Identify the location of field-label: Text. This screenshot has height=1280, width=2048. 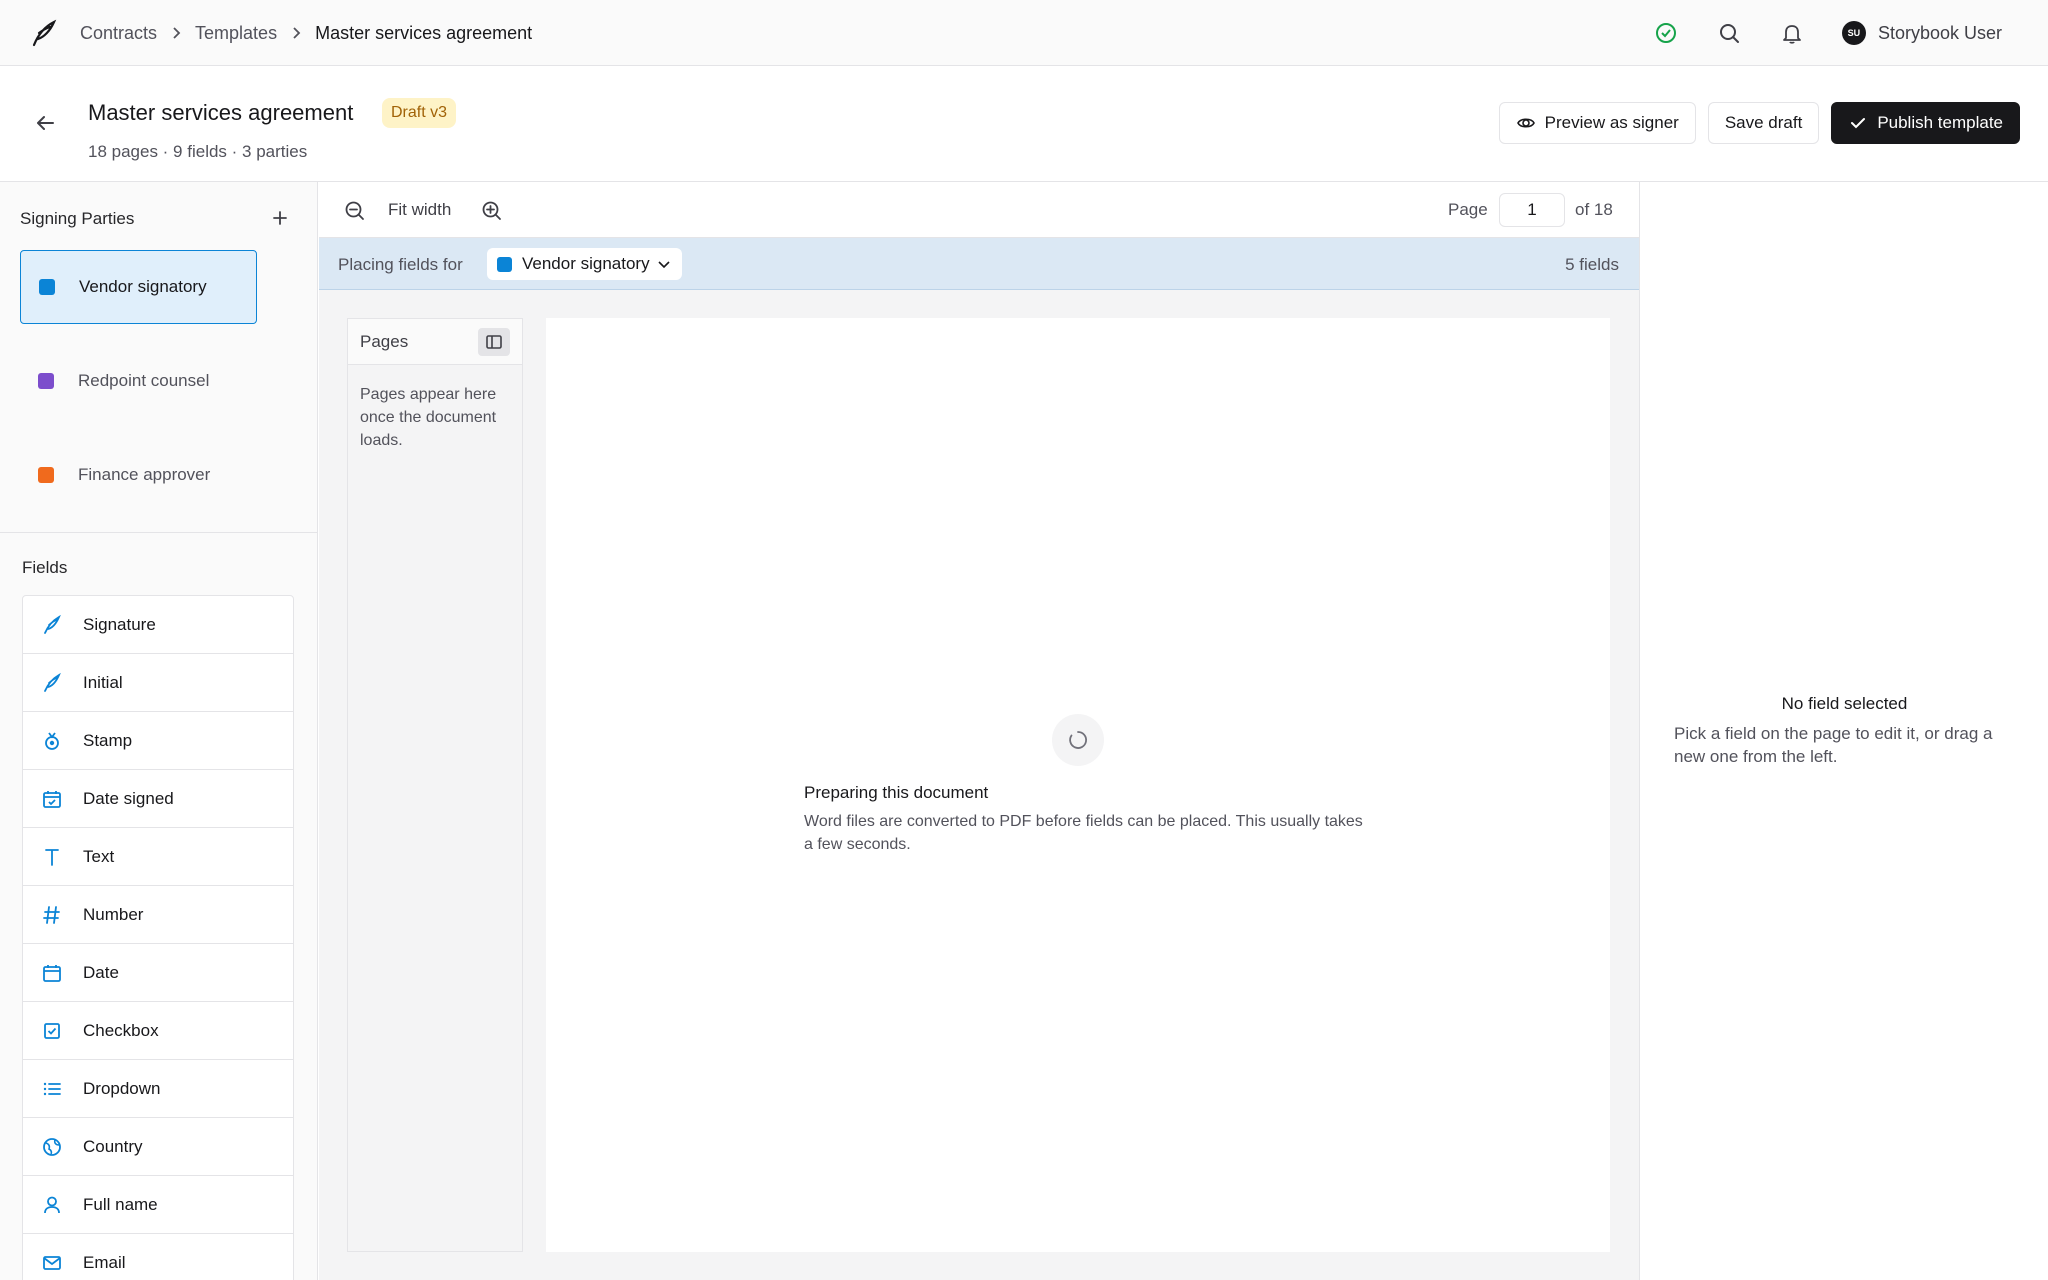
(99, 856).